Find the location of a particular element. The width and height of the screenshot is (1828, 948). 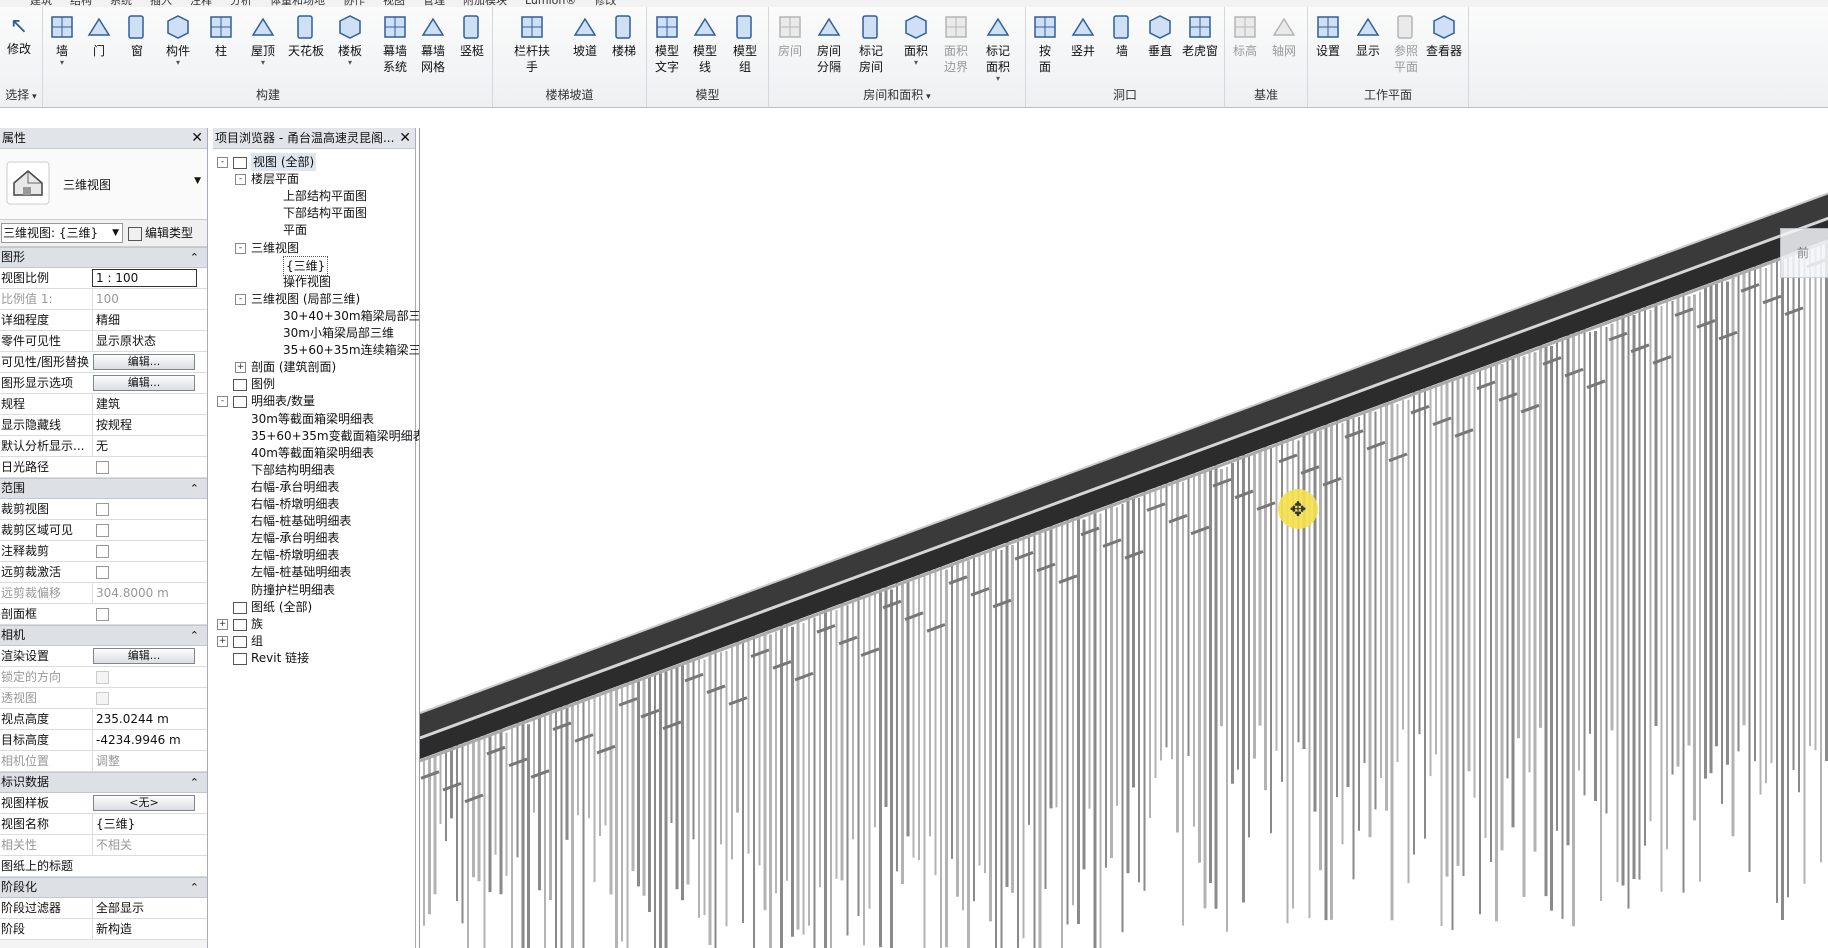

curtain-grid-button: 幕墙 网格 is located at coordinates (433, 44).